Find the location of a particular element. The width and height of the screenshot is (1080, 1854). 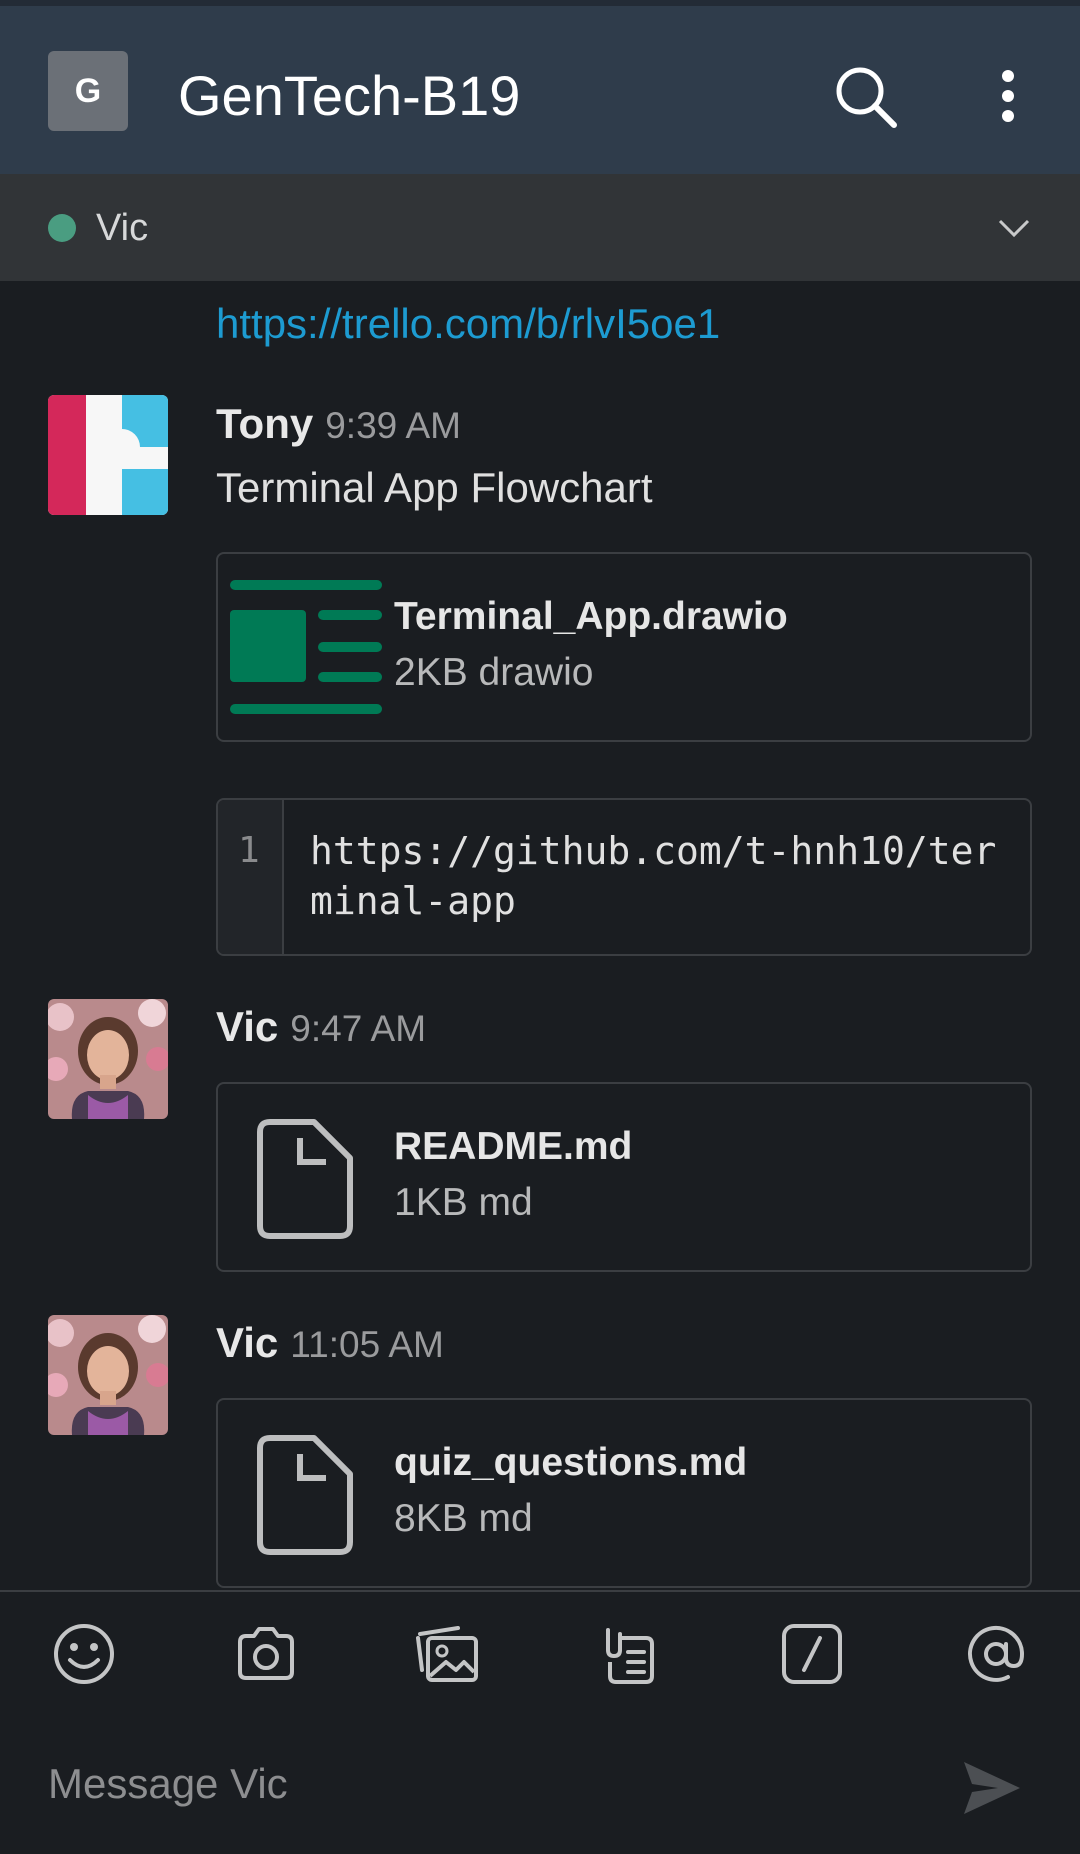

code-gutter is located at coordinates (251, 877).